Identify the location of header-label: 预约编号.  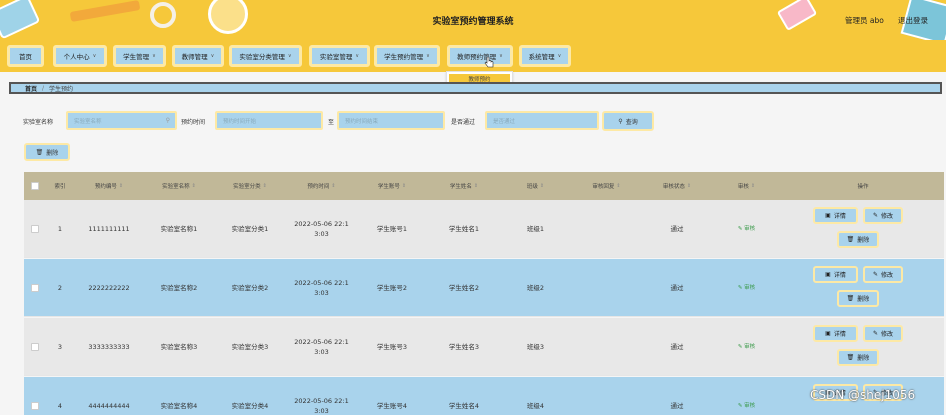
(105, 187).